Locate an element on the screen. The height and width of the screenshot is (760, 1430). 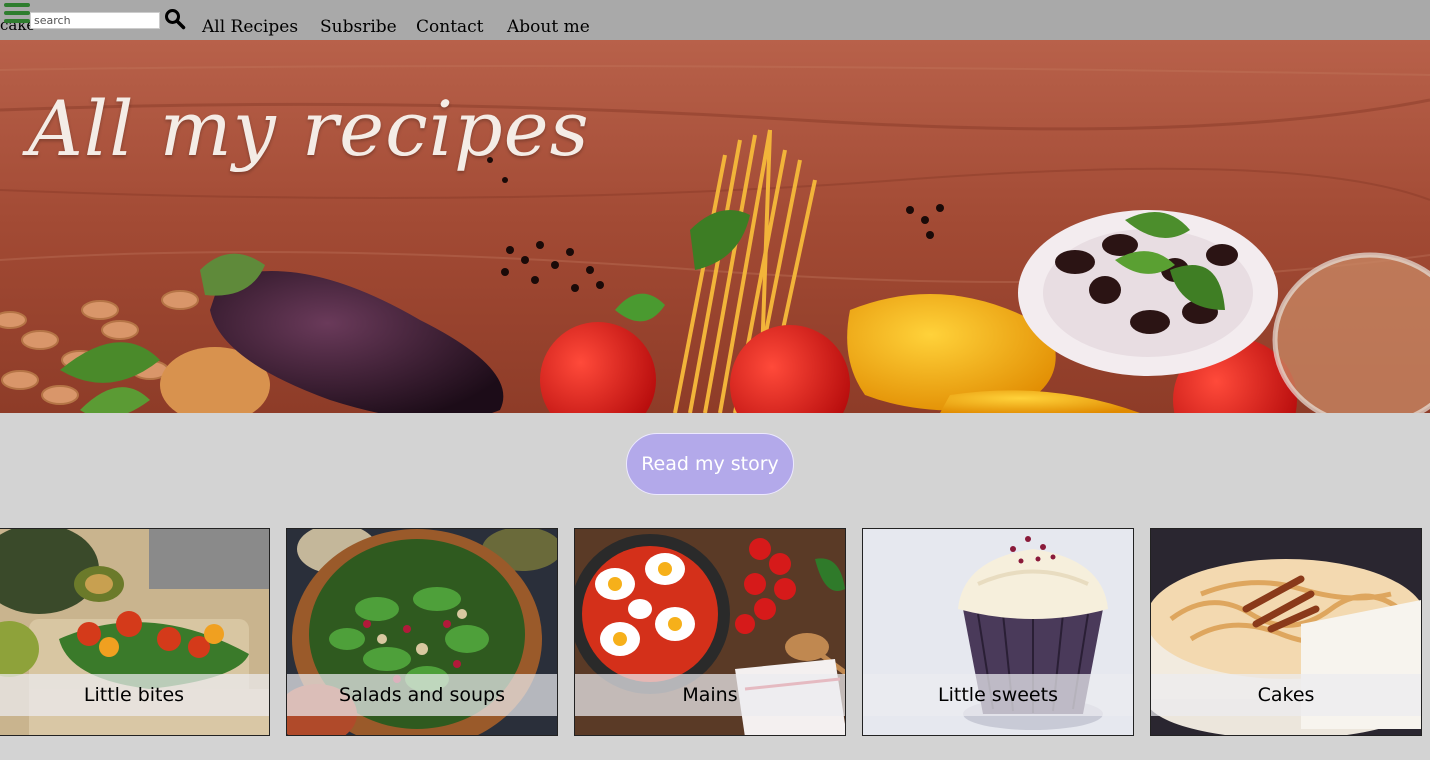
card-label: Mains is located at coordinates (710, 695).